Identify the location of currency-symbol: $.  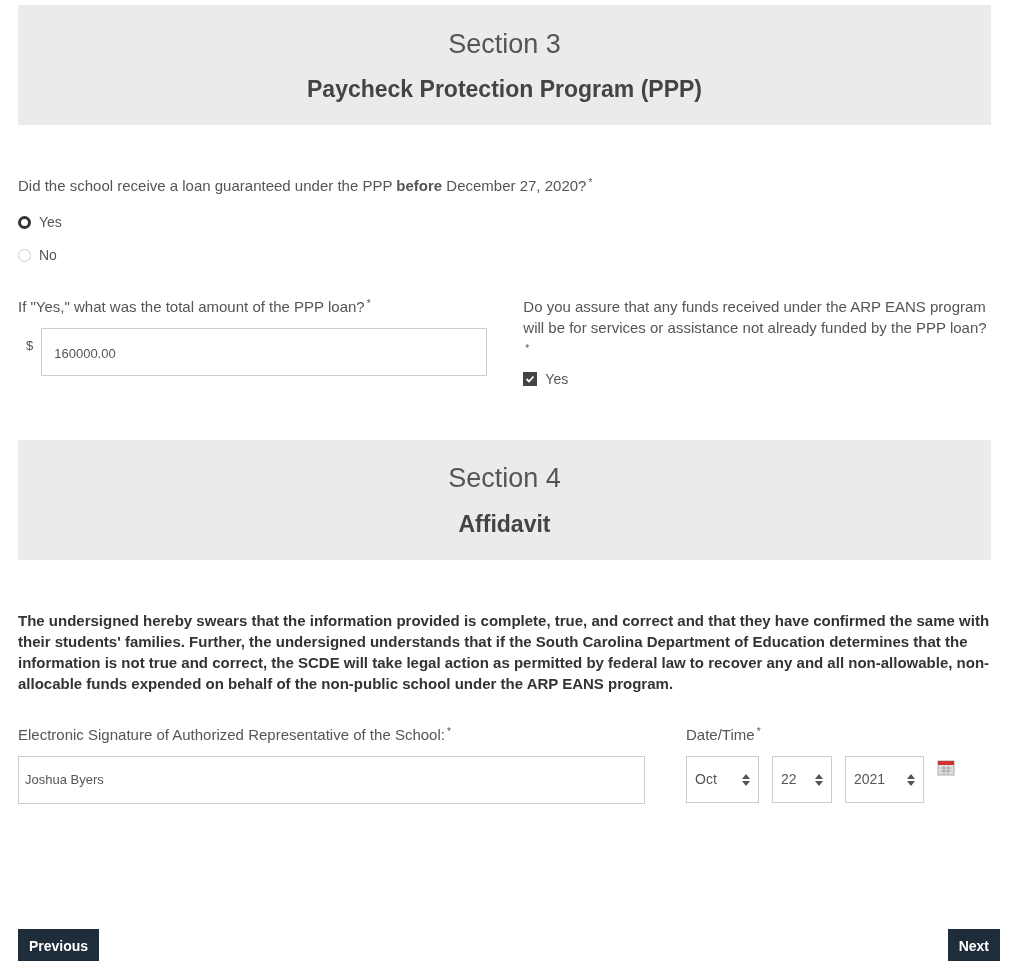
(30, 346).